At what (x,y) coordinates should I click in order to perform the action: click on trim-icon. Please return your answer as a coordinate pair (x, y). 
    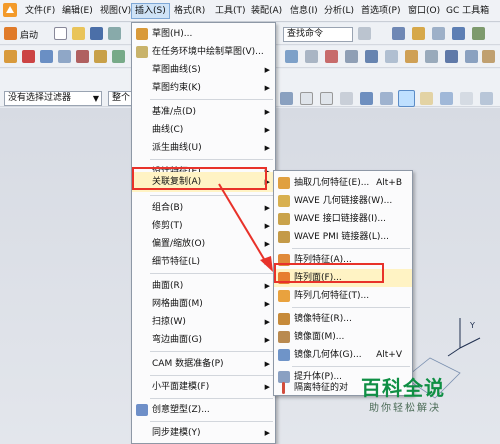
    Looking at the image, I should click on (331, 56).